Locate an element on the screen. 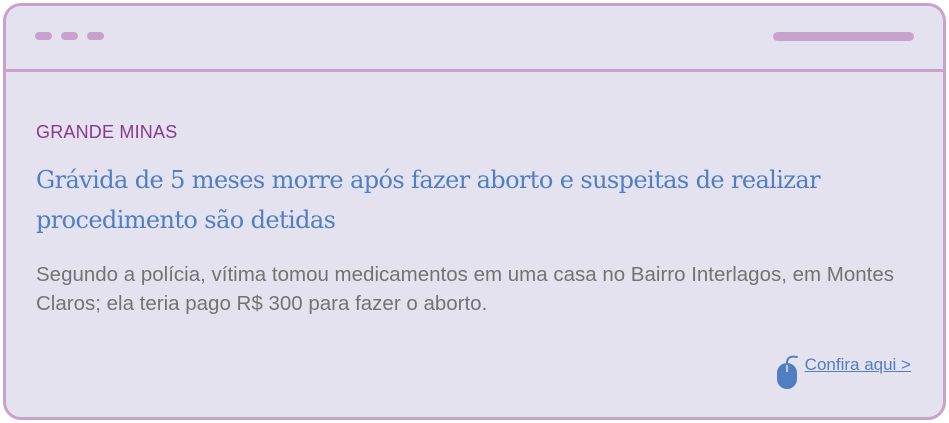 The height and width of the screenshot is (423, 949). category-label: GRANDE MINAS is located at coordinates (107, 132).